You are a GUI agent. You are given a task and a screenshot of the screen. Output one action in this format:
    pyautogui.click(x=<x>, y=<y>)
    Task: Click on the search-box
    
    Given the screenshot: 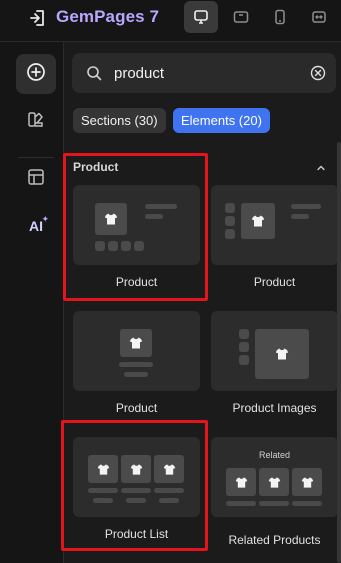 What is the action you would take?
    pyautogui.click(x=204, y=73)
    